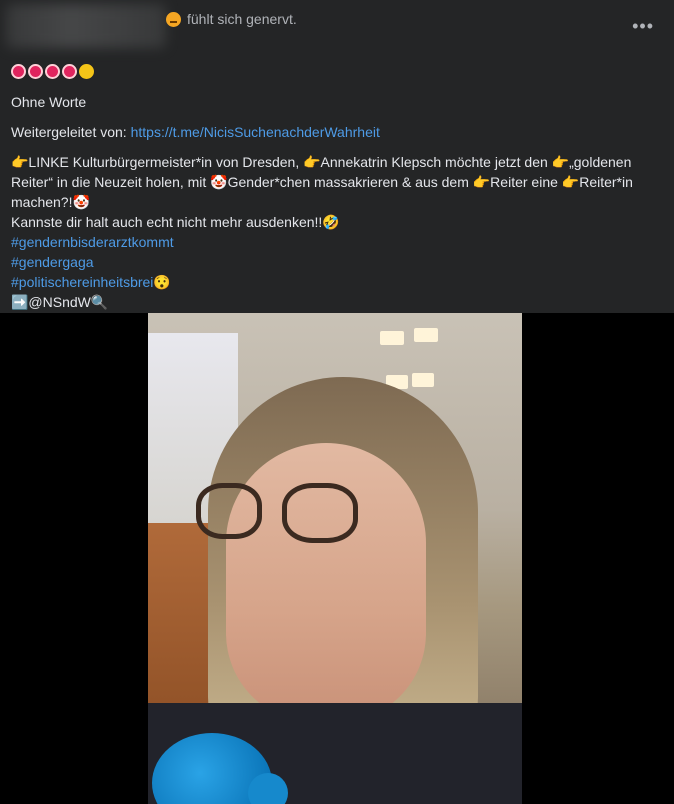 This screenshot has height=804, width=674. What do you see at coordinates (338, 282) in the screenshot?
I see `hashtag-link: #politischereinheitsbrei😯` at bounding box center [338, 282].